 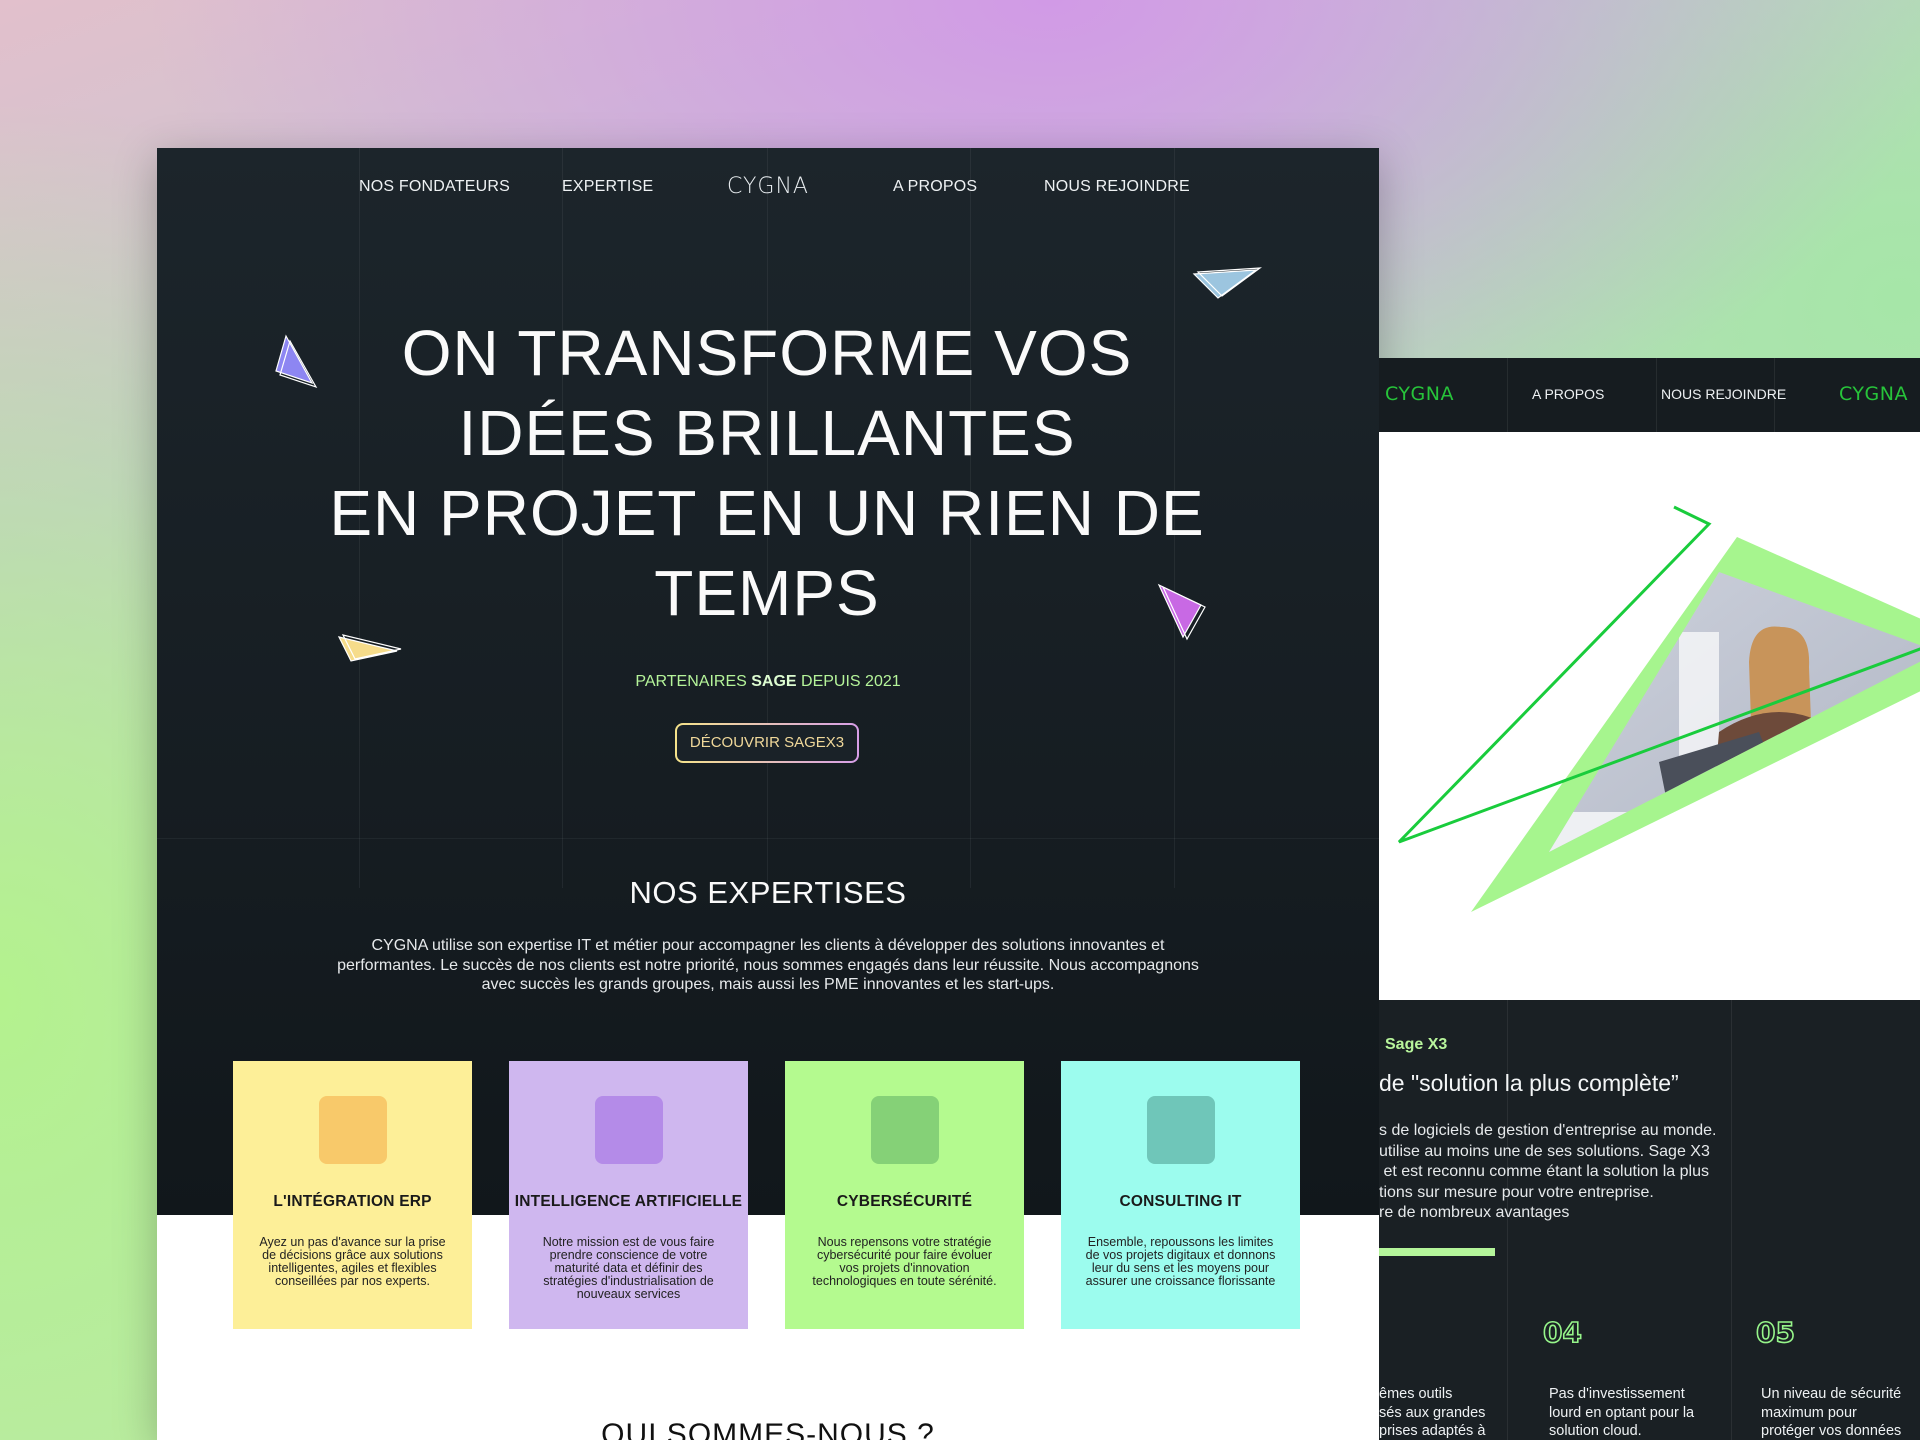 What do you see at coordinates (607, 187) in the screenshot?
I see `nav-item-expertise: EXPERTISE` at bounding box center [607, 187].